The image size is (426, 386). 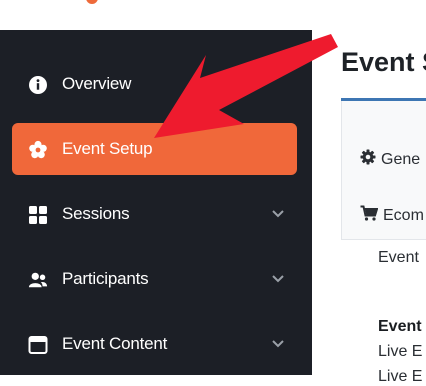 I want to click on info-icon, so click(x=38, y=85).